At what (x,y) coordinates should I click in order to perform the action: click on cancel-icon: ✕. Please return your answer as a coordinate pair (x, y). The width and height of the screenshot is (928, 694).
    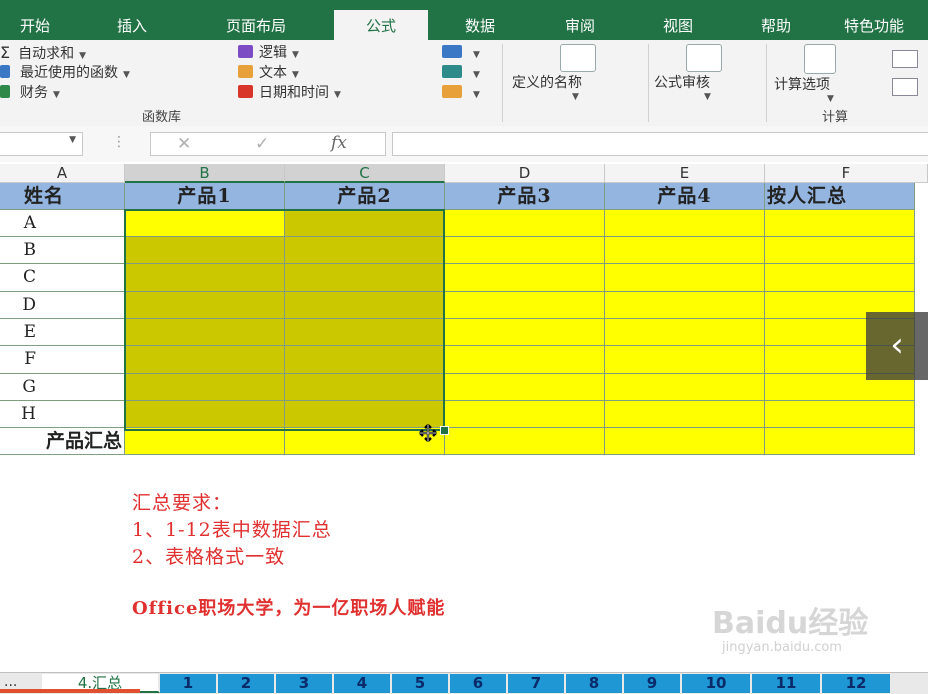
    Looking at the image, I should click on (184, 144).